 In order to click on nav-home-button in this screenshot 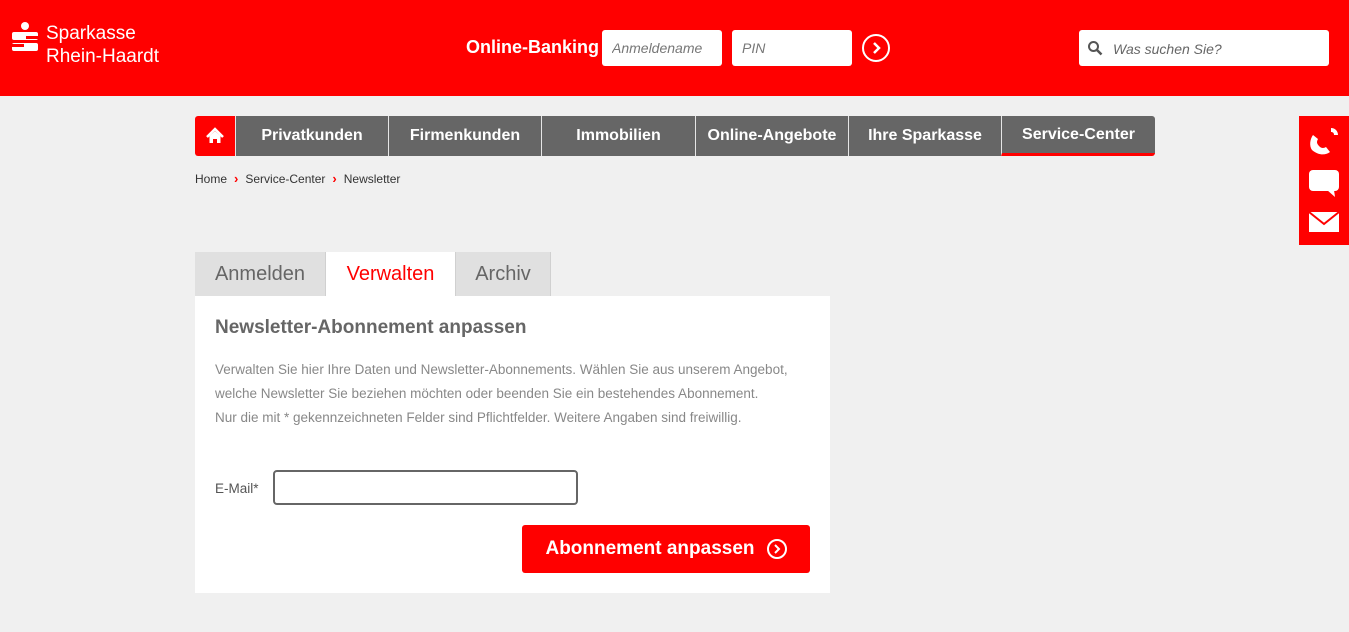, I will do `click(215, 136)`.